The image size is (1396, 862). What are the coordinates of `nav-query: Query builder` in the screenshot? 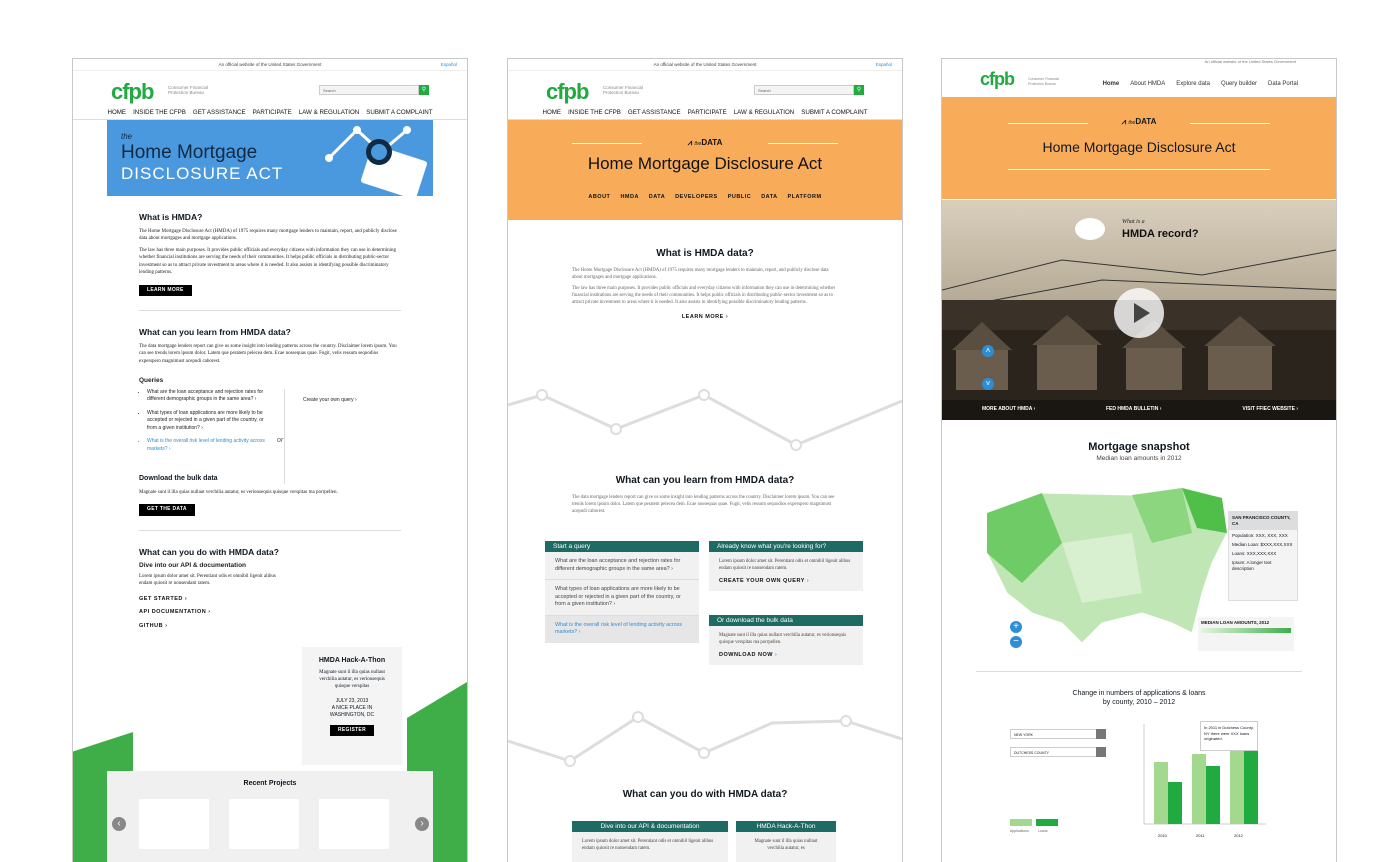 It's located at (1239, 84).